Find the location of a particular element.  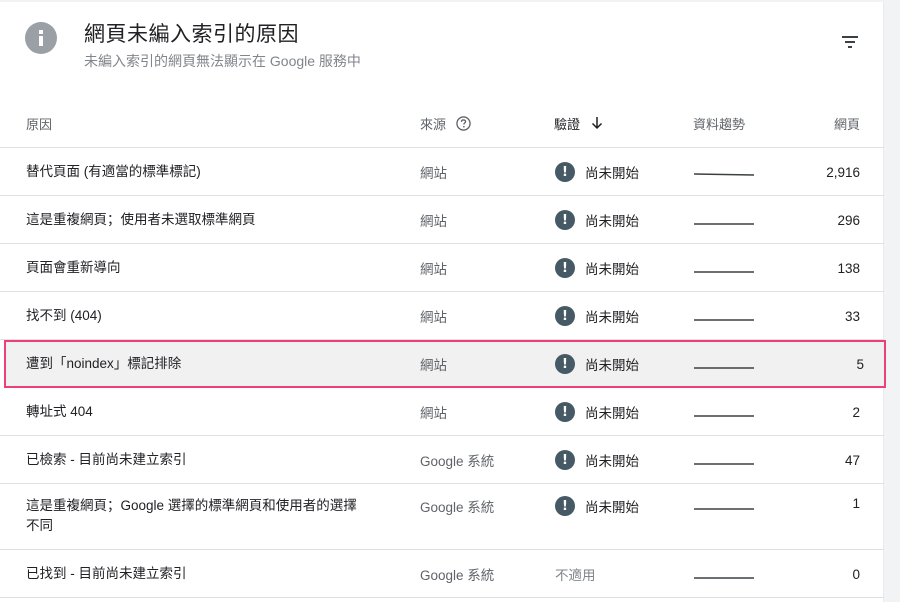

row-pages: 296 is located at coordinates (848, 220).